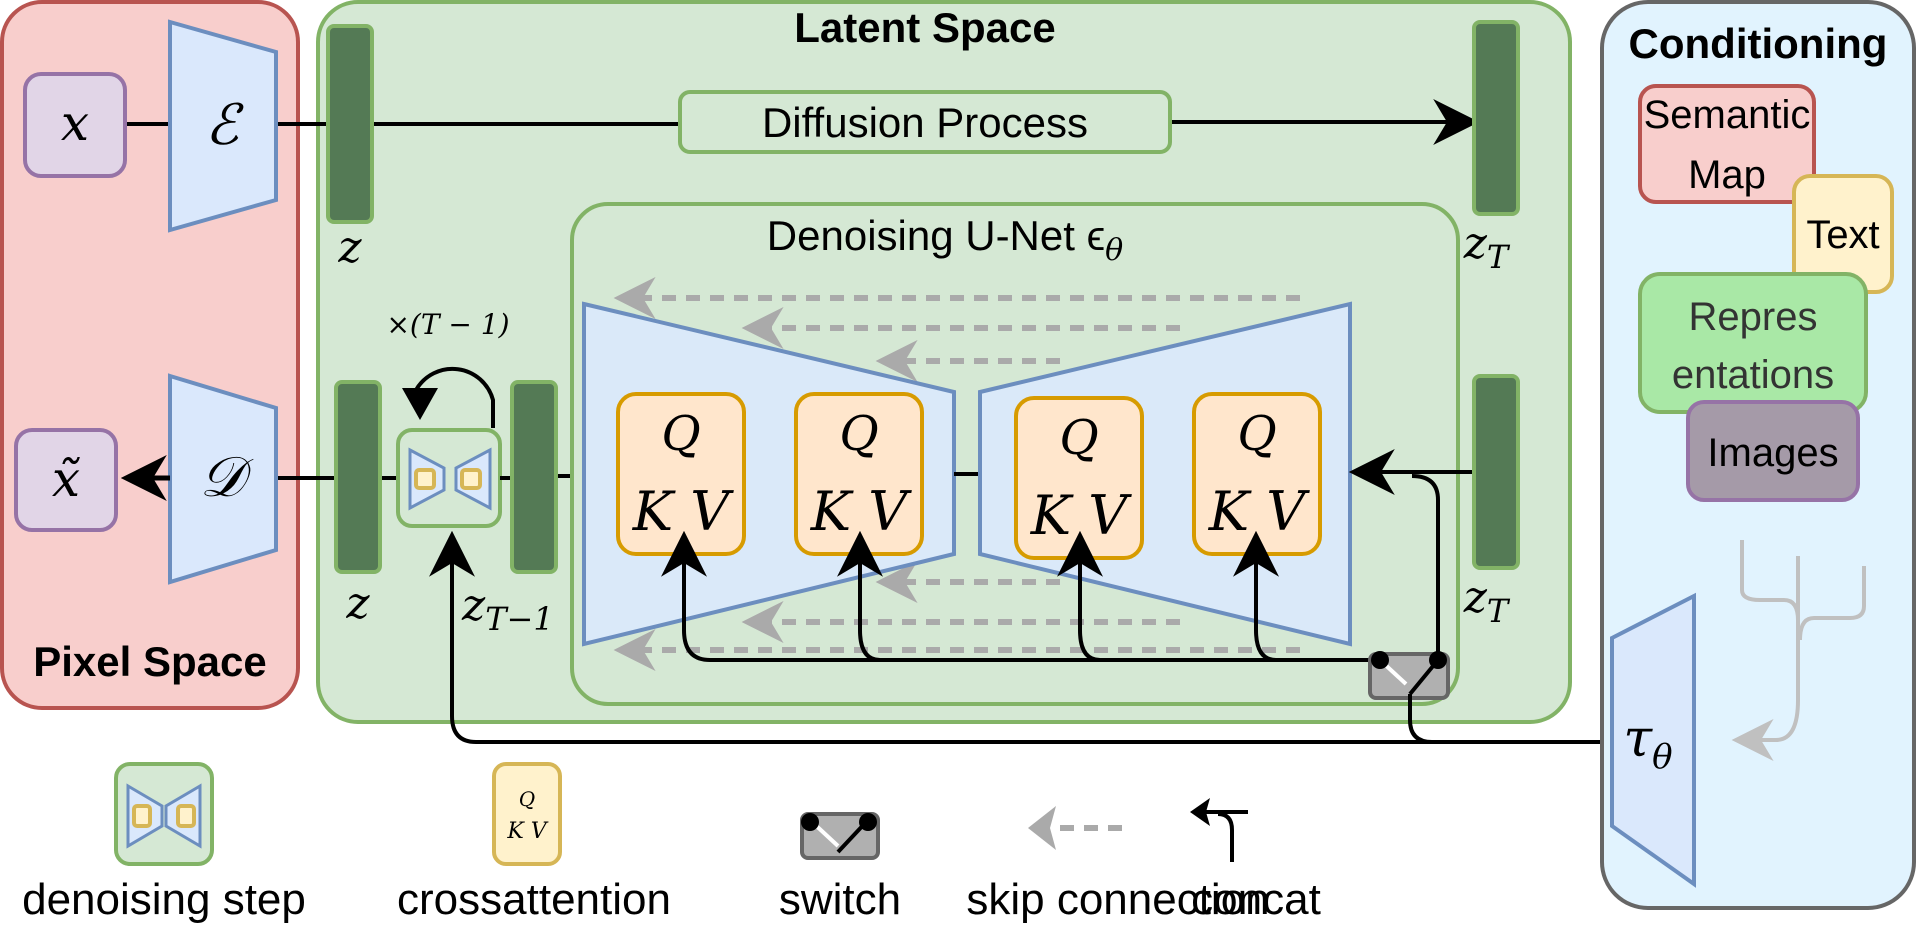  What do you see at coordinates (527, 814) in the screenshot?
I see `crossattention-icon: Q K V` at bounding box center [527, 814].